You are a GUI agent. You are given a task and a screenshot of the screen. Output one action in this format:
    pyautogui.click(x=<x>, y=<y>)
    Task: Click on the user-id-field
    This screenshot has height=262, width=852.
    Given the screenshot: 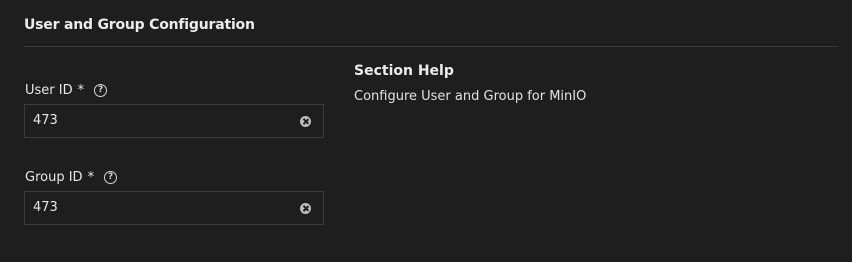 What is the action you would take?
    pyautogui.click(x=174, y=121)
    